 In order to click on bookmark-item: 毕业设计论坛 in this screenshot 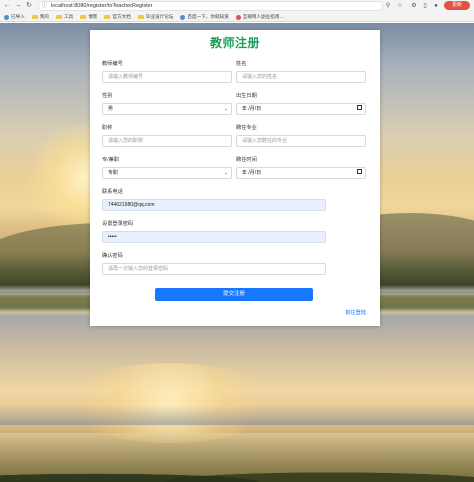, I will do `click(155, 17)`.